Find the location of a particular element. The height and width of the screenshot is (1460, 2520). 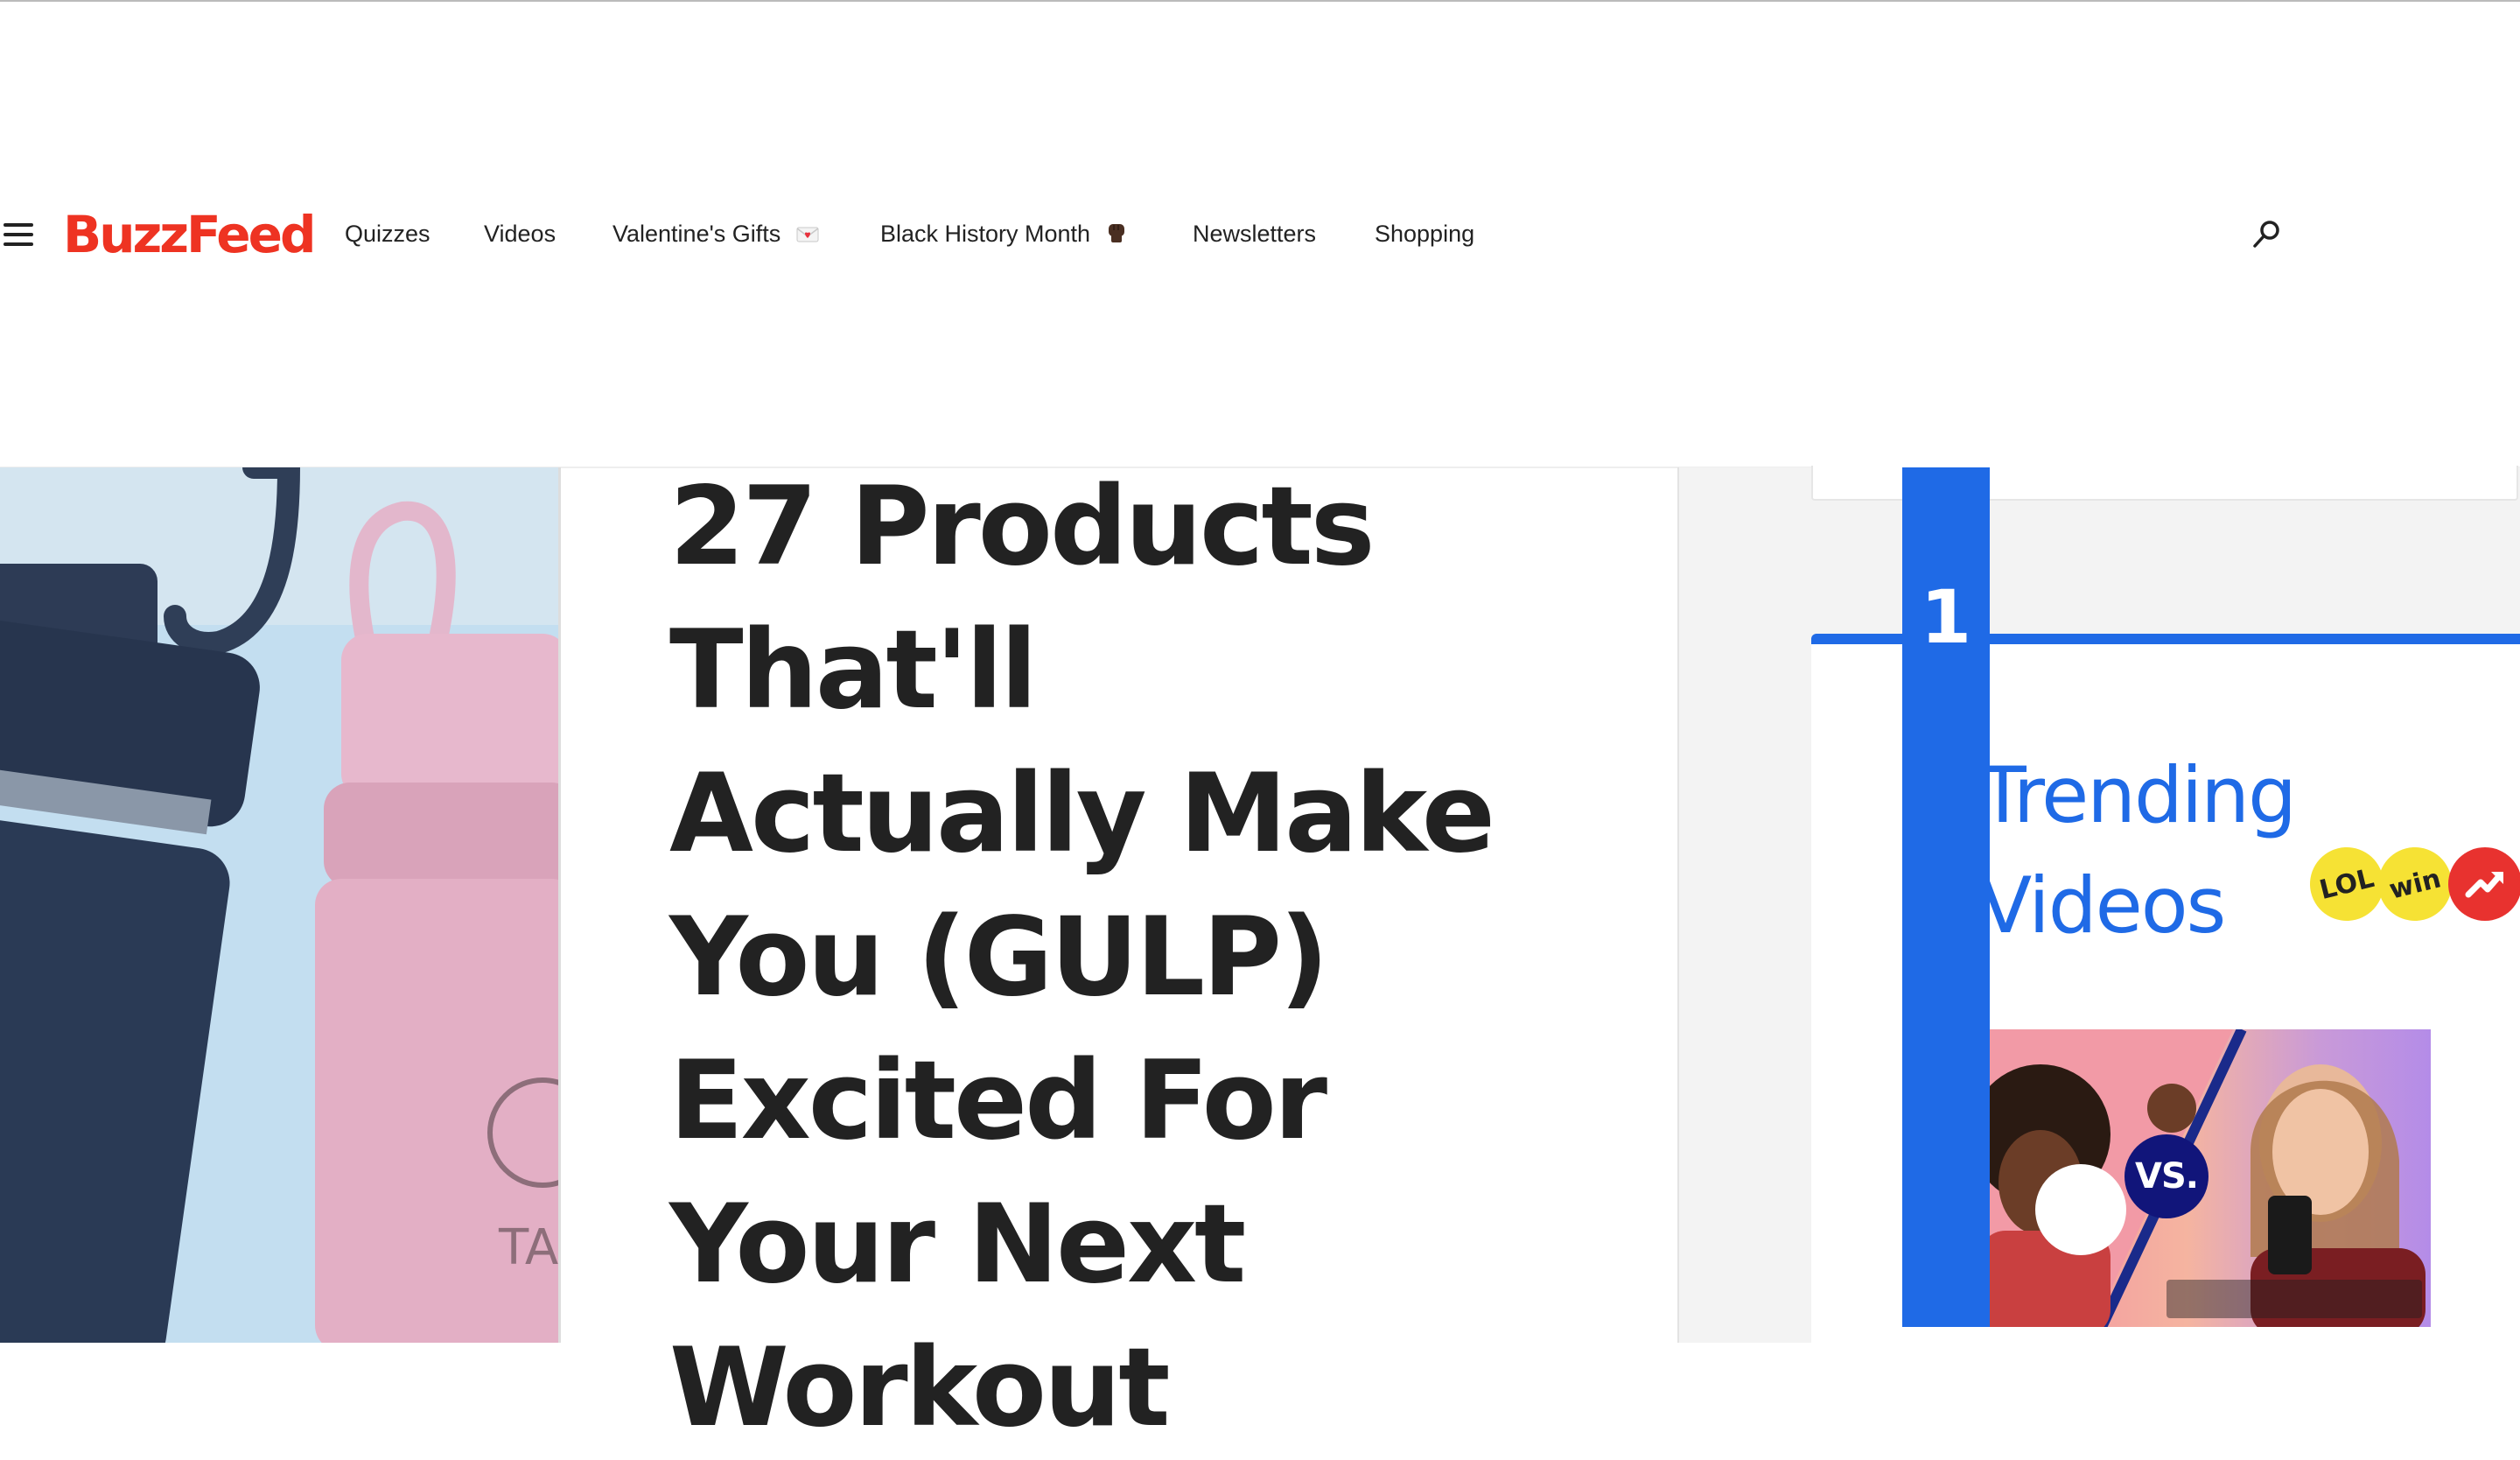

menu-icon is located at coordinates (18, 235).